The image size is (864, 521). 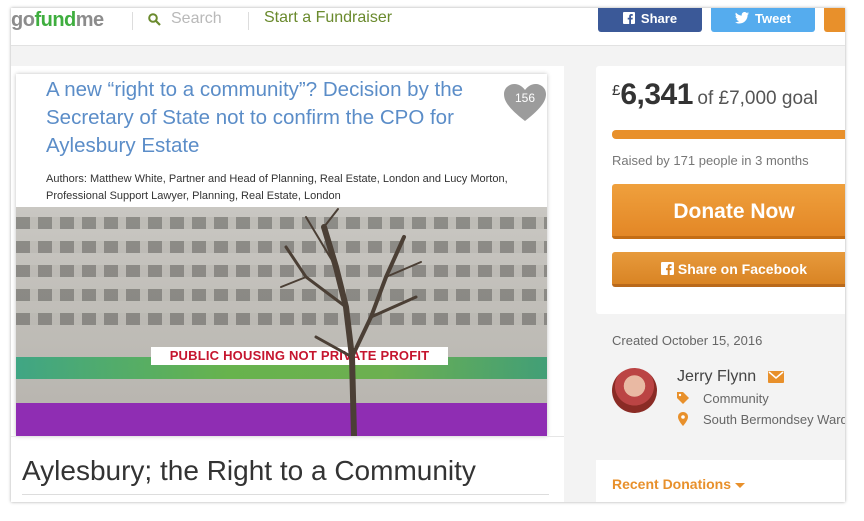 What do you see at coordinates (428, 27) in the screenshot?
I see `top-nav: gofundme Start a Fundraiser Share Tweet` at bounding box center [428, 27].